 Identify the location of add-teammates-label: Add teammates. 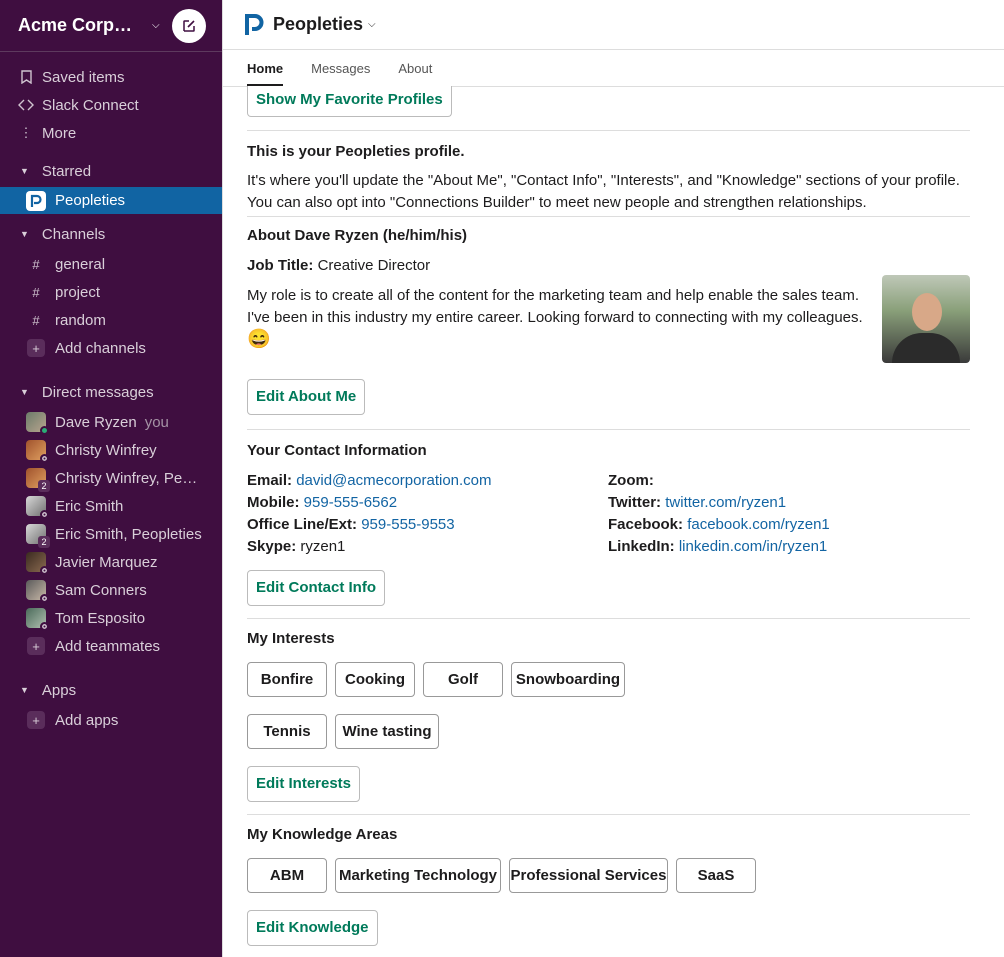
(108, 646).